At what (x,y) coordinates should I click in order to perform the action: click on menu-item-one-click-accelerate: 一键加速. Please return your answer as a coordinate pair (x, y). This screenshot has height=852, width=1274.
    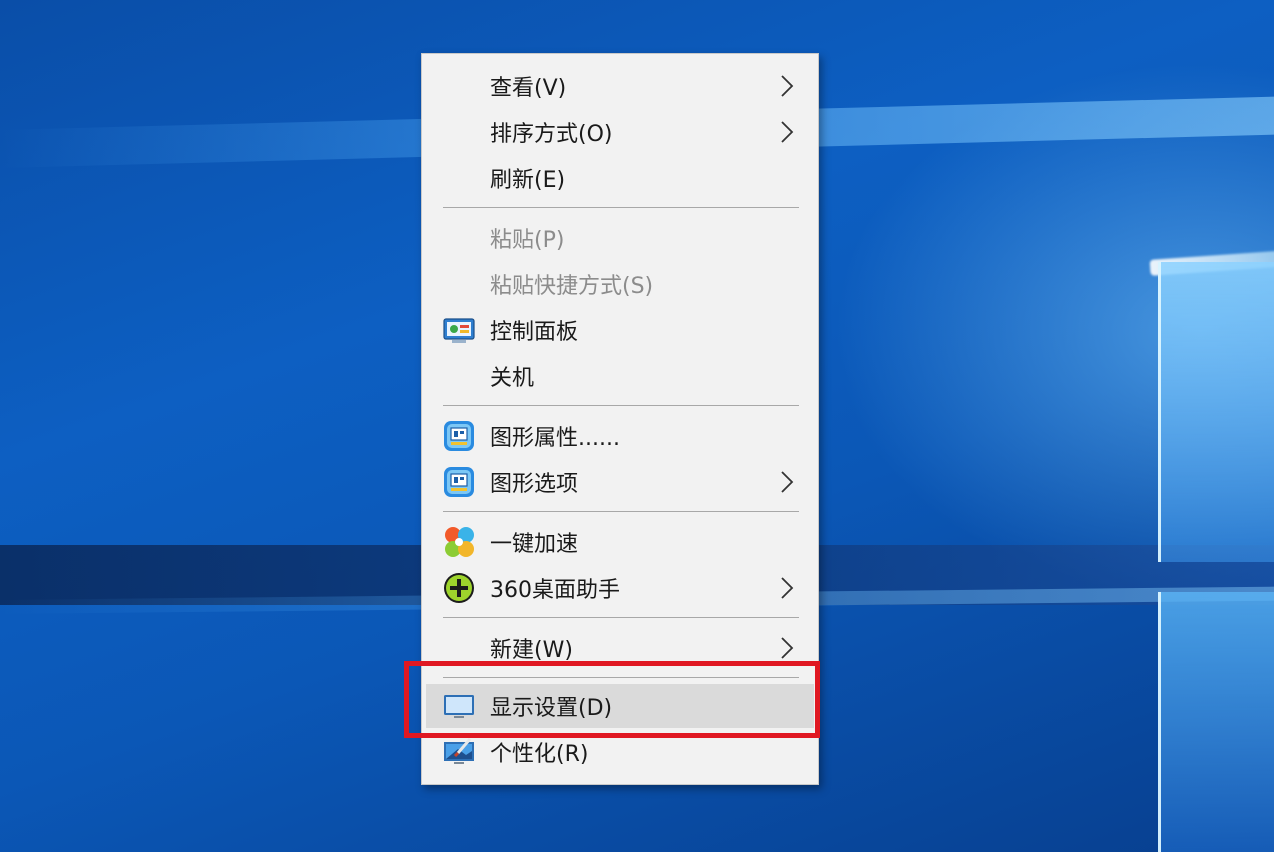
    Looking at the image, I should click on (620, 542).